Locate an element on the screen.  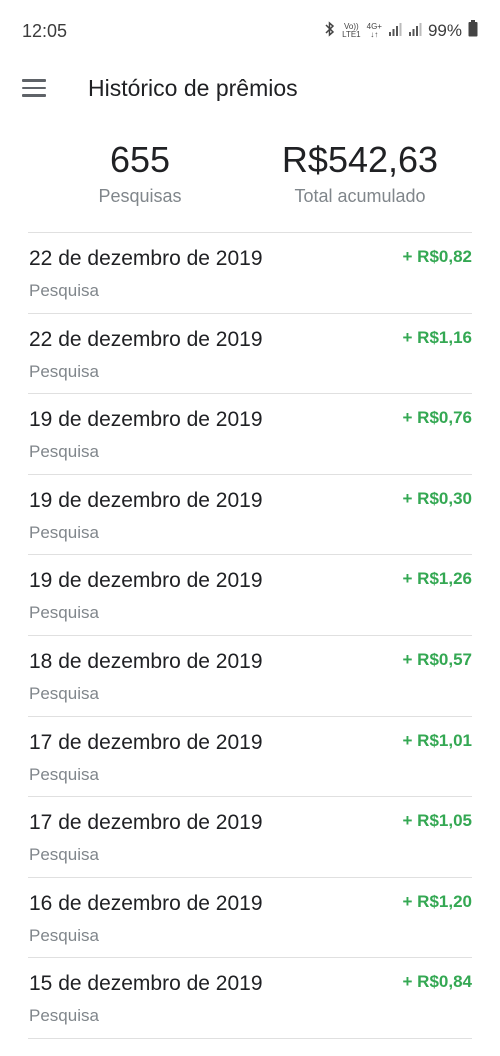
network-type-icon: 4G+ ↓↑ is located at coordinates (374, 31).